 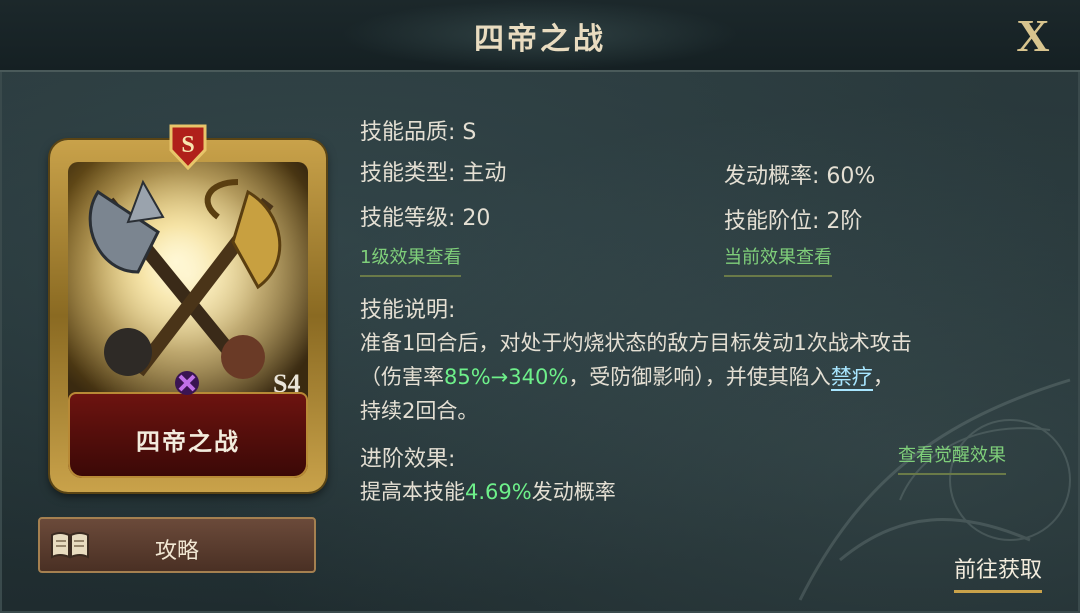 What do you see at coordinates (408, 310) in the screenshot?
I see `description-heading: 技能说明:` at bounding box center [408, 310].